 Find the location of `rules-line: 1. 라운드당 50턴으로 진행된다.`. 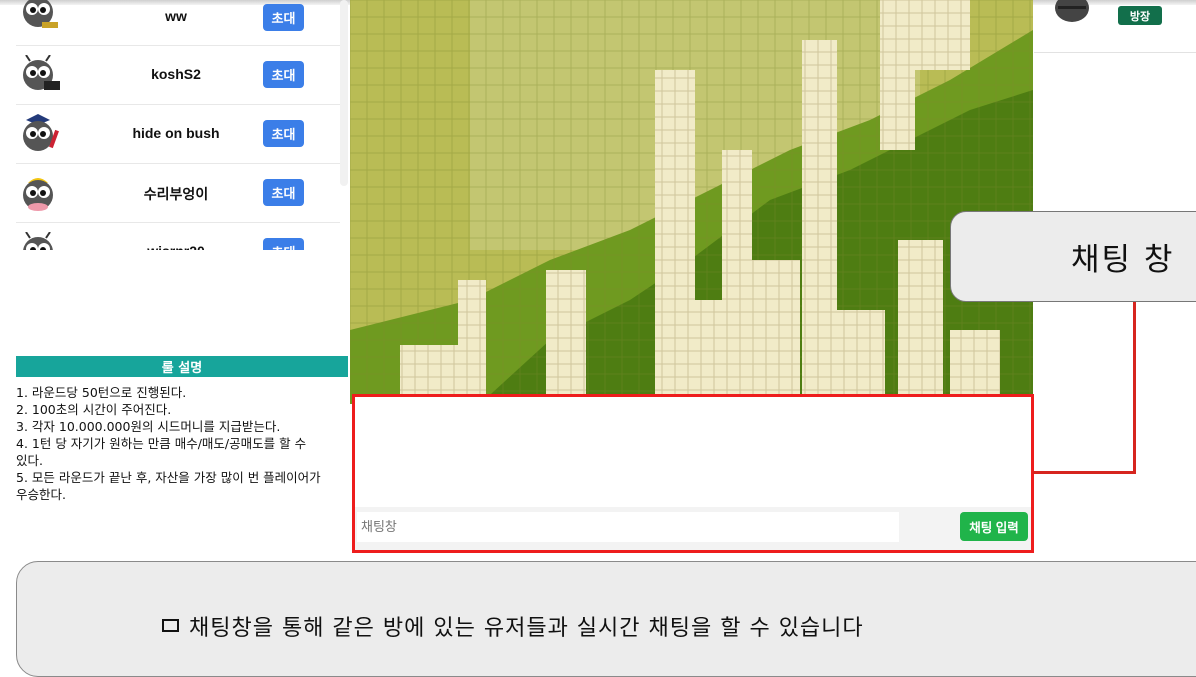

rules-line: 1. 라운드당 50턴으로 진행된다. is located at coordinates (101, 392).